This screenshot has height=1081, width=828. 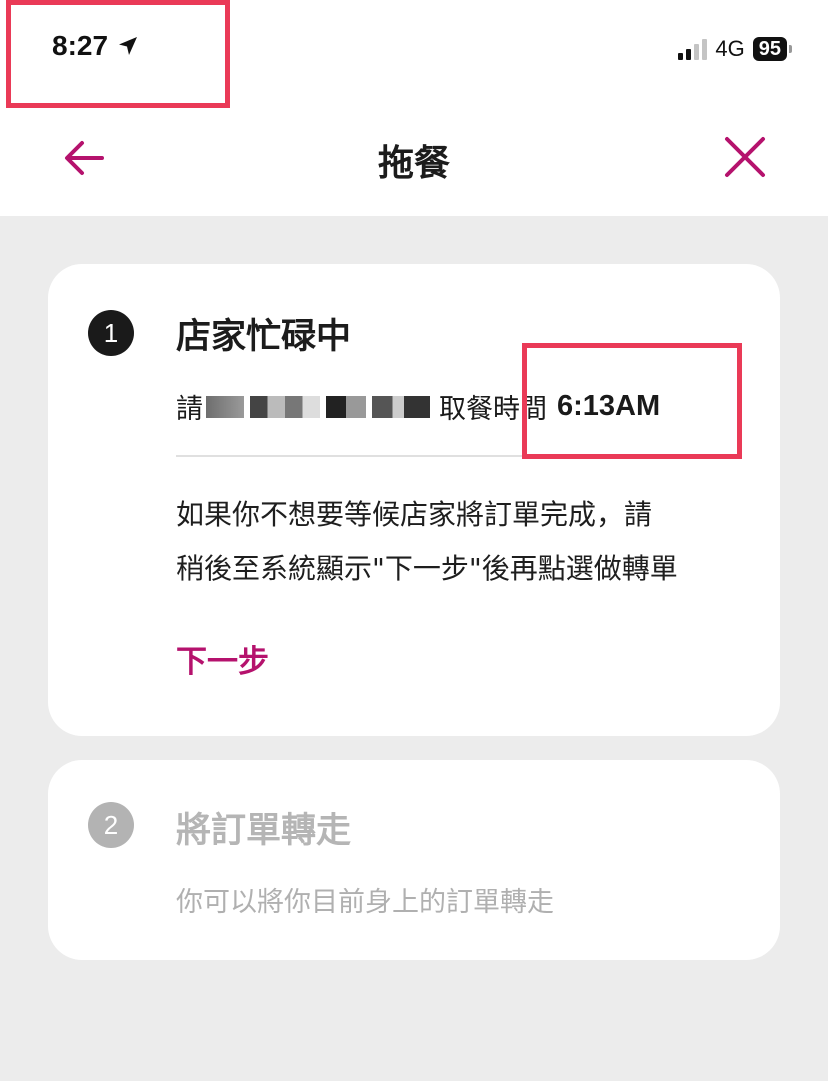 I want to click on description-line-2: 稍後至系統顯示"下一步"後再點選做轉單, so click(x=427, y=568).